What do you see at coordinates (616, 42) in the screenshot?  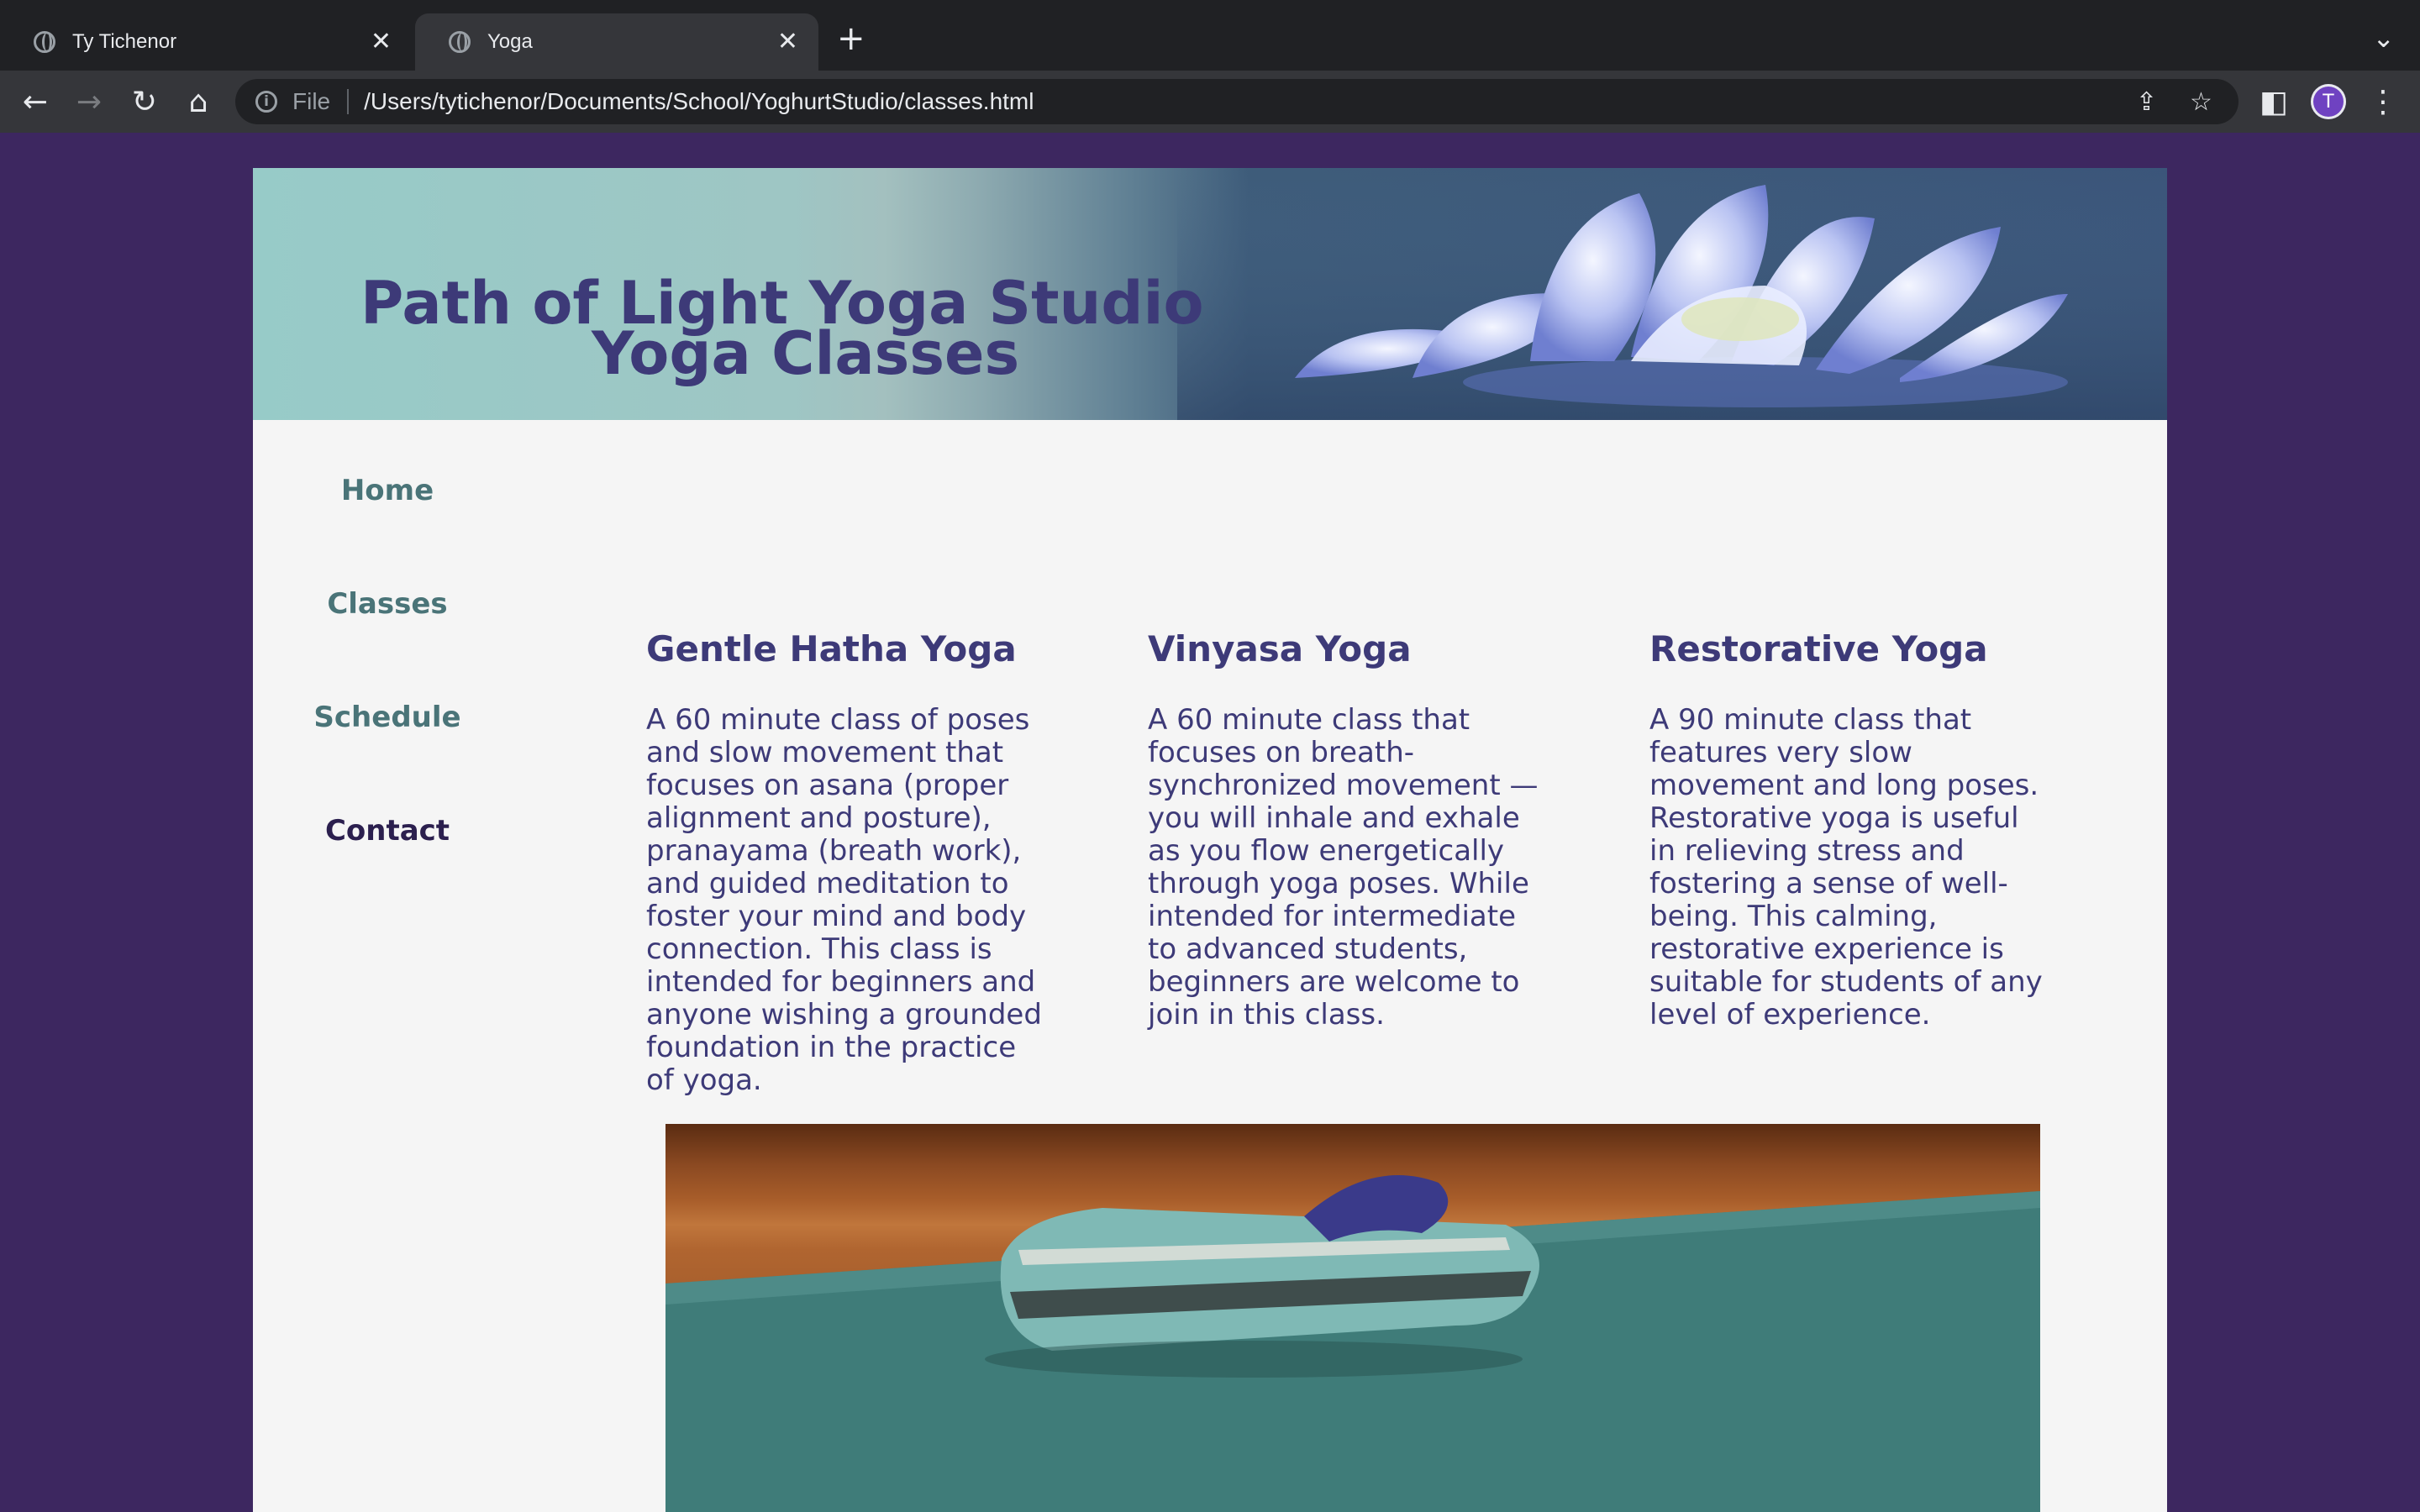 I see `tab-yoga: Yoga ✕` at bounding box center [616, 42].